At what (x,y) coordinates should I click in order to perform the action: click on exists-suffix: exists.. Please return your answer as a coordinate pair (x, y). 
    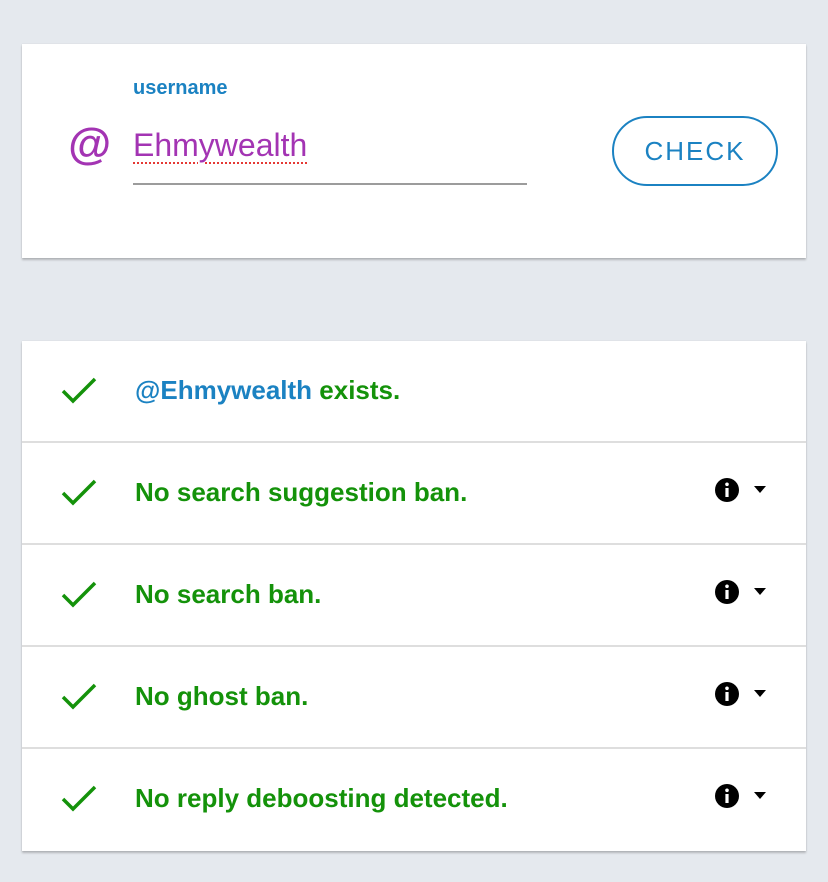
    Looking at the image, I should click on (356, 390).